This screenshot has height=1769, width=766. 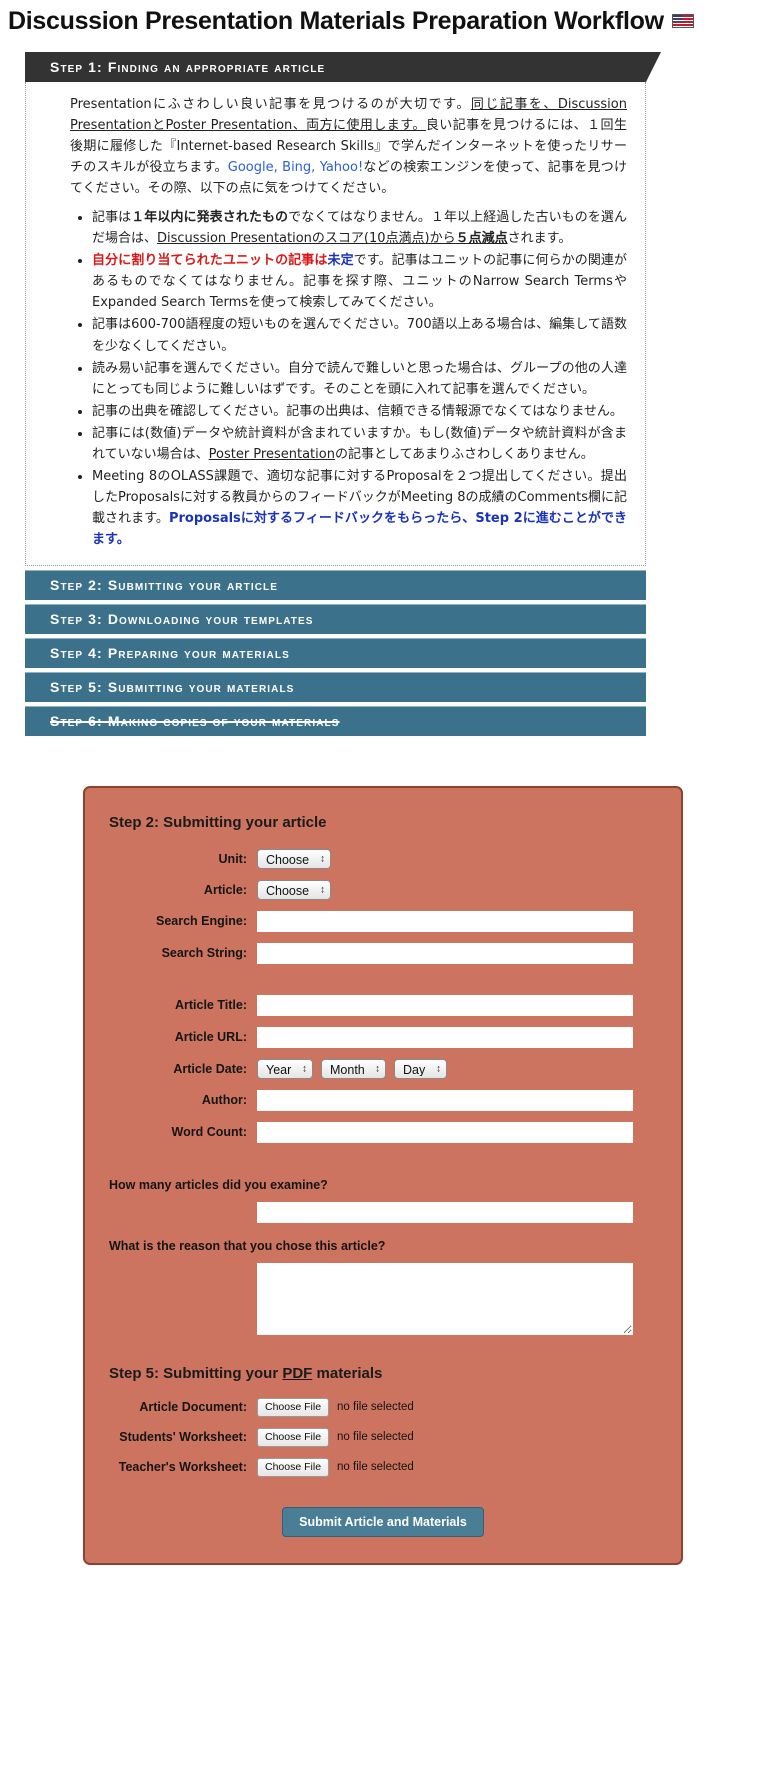 What do you see at coordinates (297, 1373) in the screenshot?
I see `section5-heading-pdf: PDF` at bounding box center [297, 1373].